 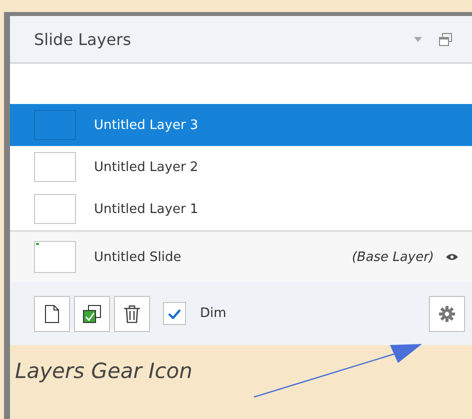 I want to click on base-layer-row: Untitled Slide (Base Layer), so click(x=241, y=256).